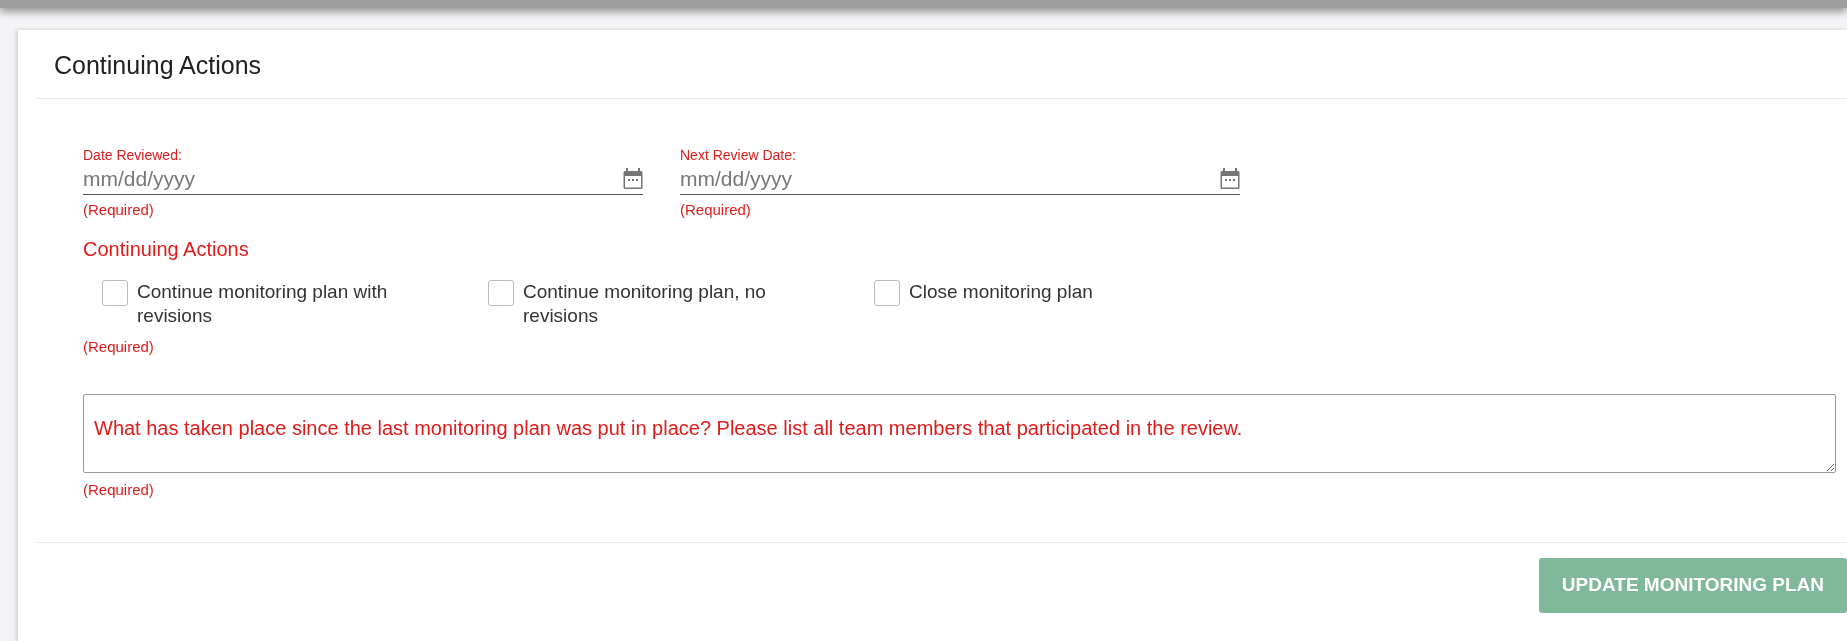 The height and width of the screenshot is (641, 1847). I want to click on notes-field: What has taken place since the last monitoring plan was put in place? Please list all team members that participated in the review., so click(959, 433).